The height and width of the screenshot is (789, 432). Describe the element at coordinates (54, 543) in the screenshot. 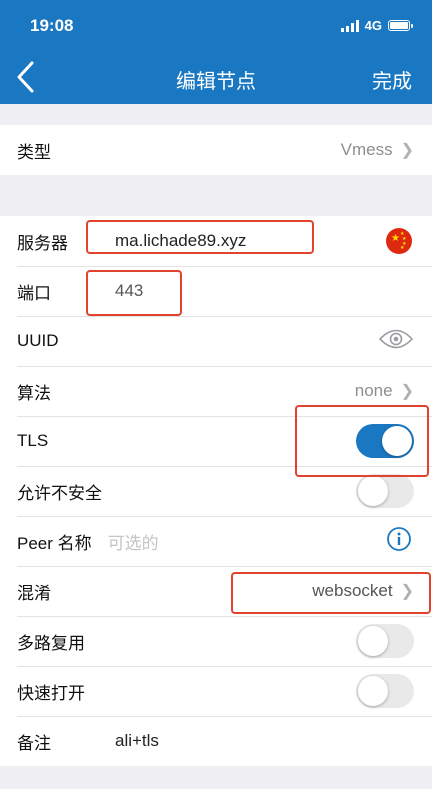

I see `peer-label: Peer 名称` at that location.